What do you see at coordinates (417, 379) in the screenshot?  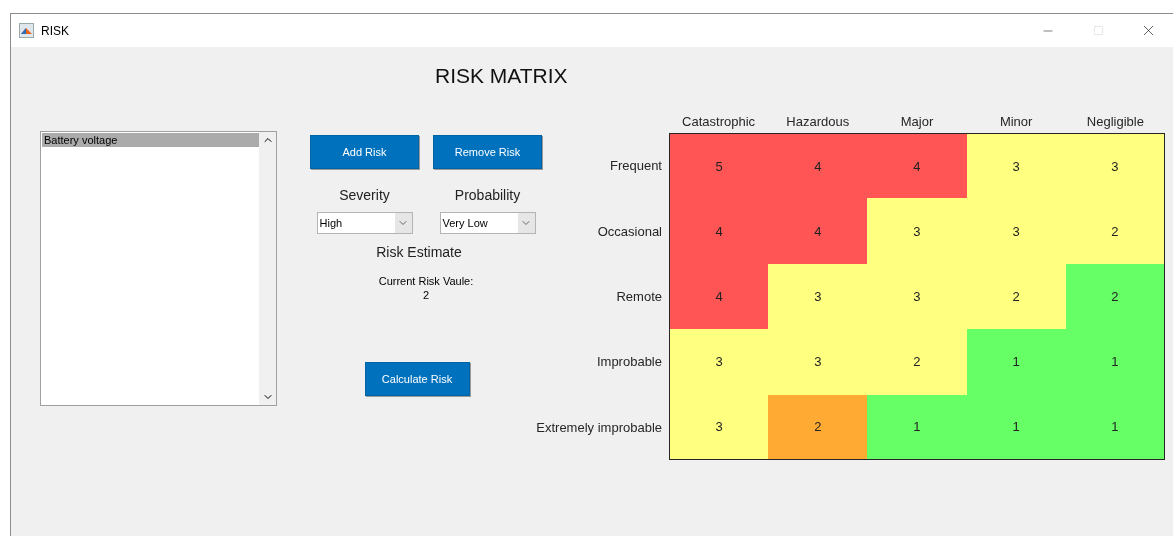 I see `calculate-risk-button: Calculate Risk` at bounding box center [417, 379].